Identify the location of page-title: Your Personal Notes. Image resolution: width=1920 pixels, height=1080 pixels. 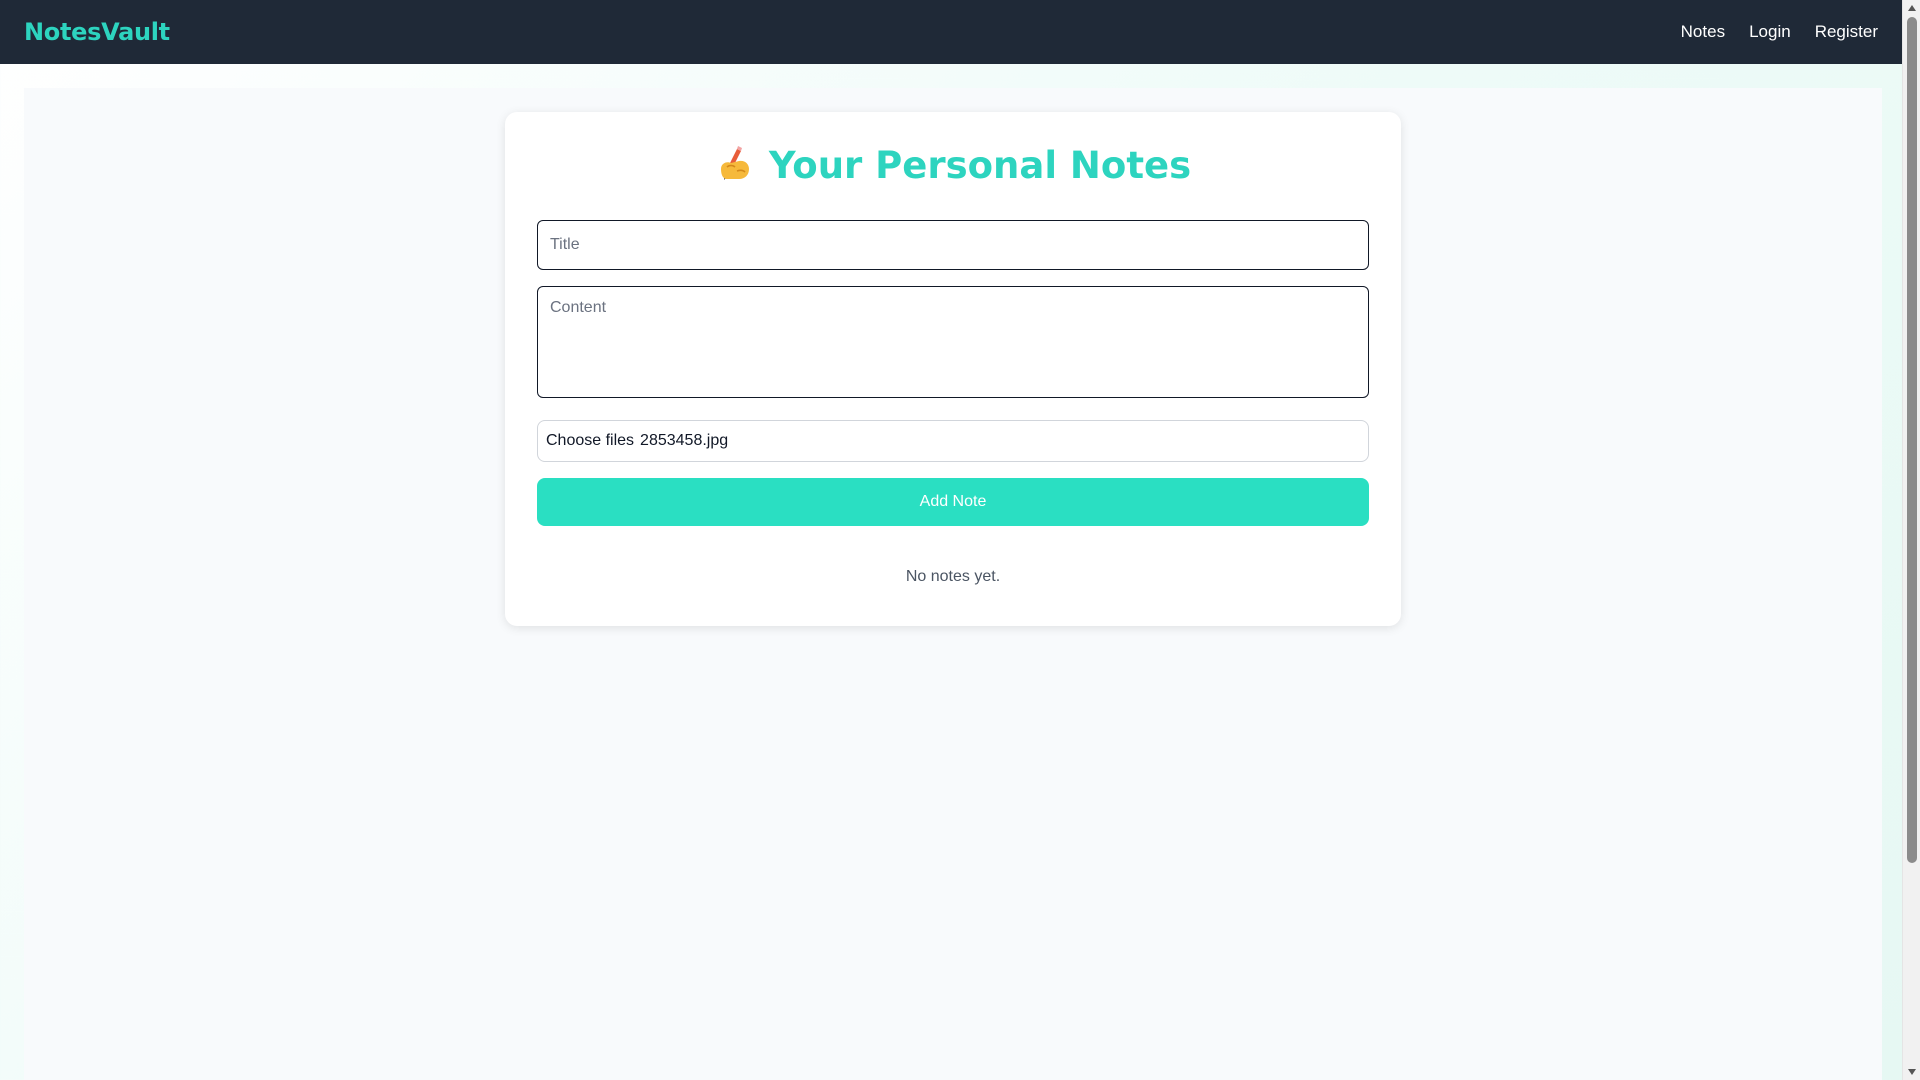
(953, 165).